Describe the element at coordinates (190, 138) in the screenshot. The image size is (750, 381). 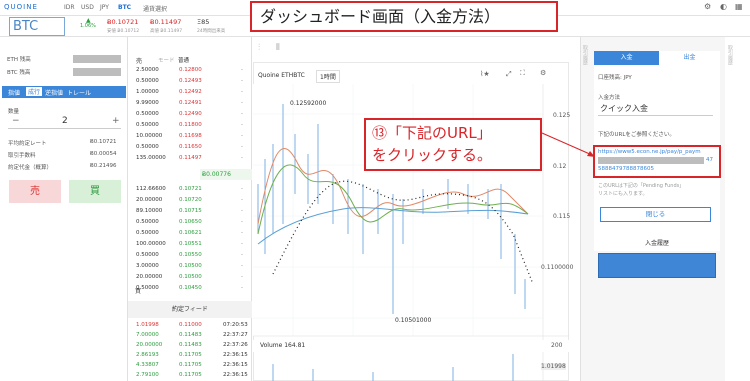
I see `ask-row: 10.00000 0.11698 -` at that location.